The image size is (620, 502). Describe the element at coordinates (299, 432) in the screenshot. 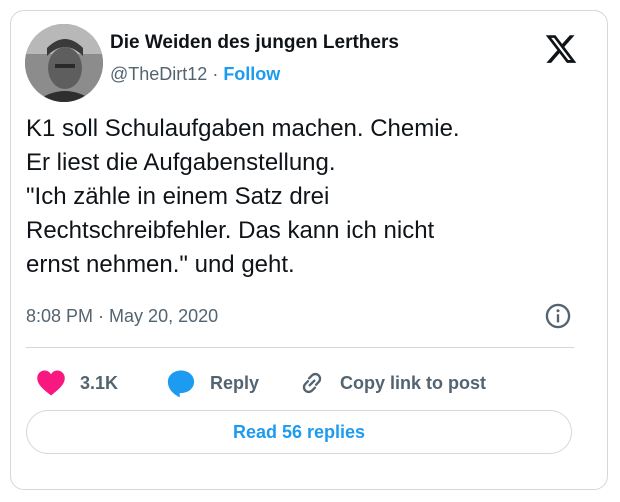

I see `read-replies-button: Read 56 replies` at that location.